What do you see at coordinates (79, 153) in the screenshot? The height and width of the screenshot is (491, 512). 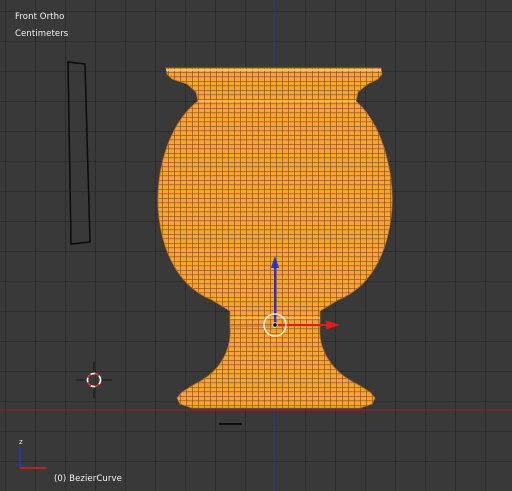 I see `bezier-profile-curve` at bounding box center [79, 153].